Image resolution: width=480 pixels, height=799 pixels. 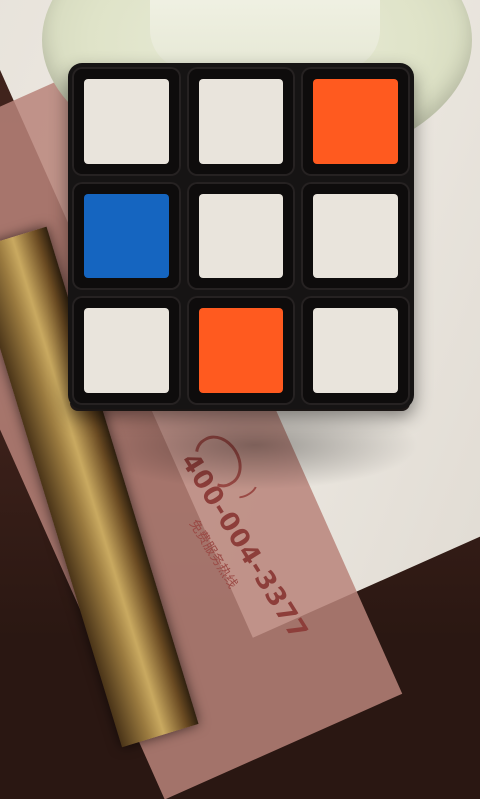 I want to click on cubie-r2-c2, so click(x=241, y=236).